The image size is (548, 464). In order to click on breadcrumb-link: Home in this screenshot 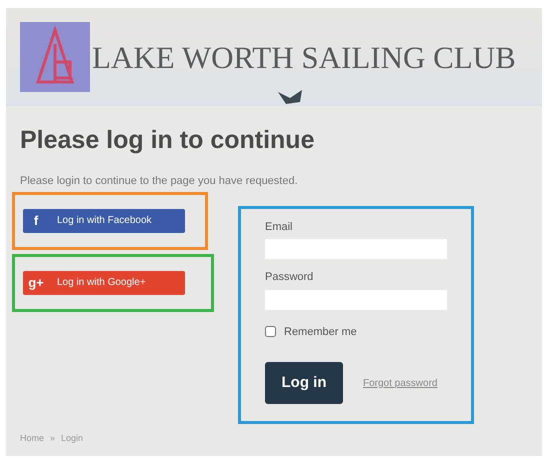, I will do `click(32, 438)`.